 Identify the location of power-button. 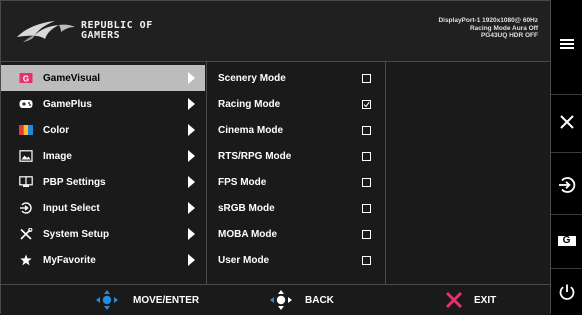
(566, 292).